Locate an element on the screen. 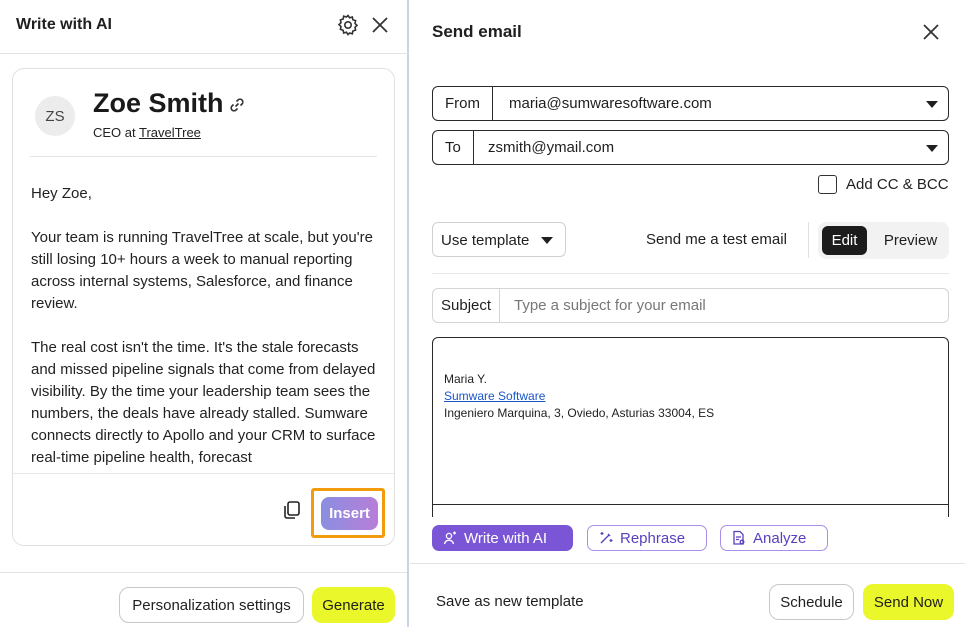 The width and height of the screenshot is (965, 627). rephrase-label: Rephrase is located at coordinates (653, 538).